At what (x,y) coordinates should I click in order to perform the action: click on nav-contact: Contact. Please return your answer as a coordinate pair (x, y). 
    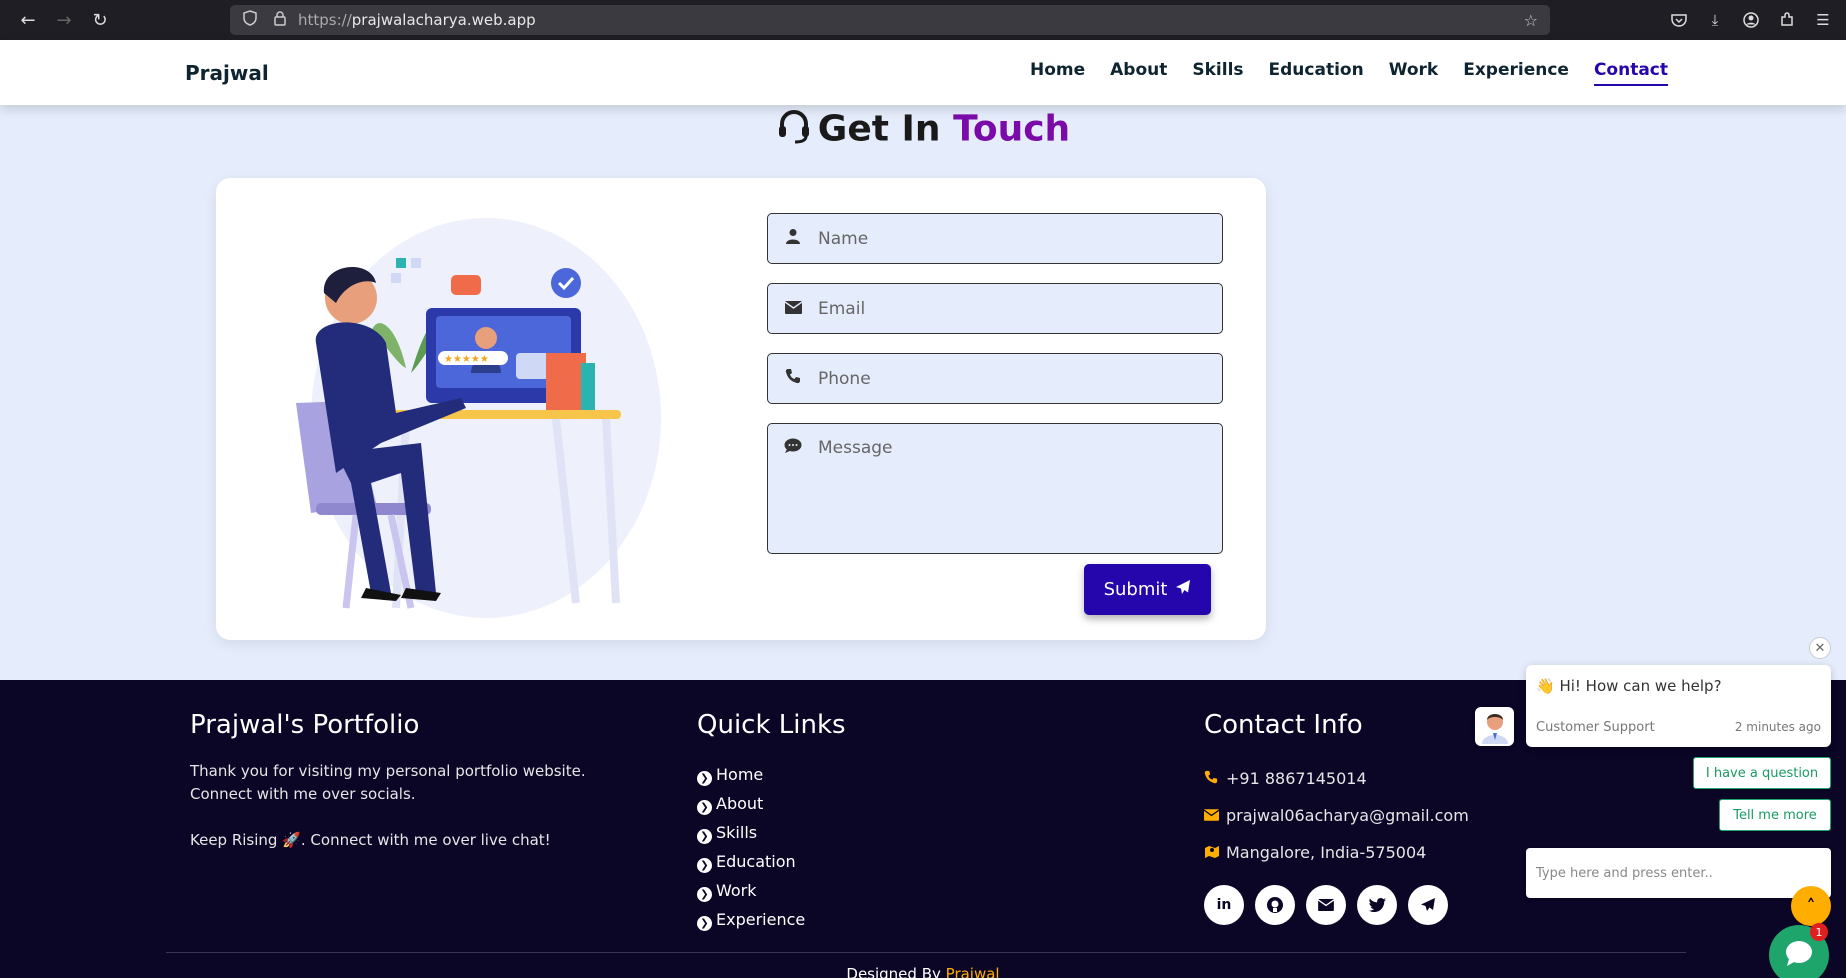
    Looking at the image, I should click on (1630, 73).